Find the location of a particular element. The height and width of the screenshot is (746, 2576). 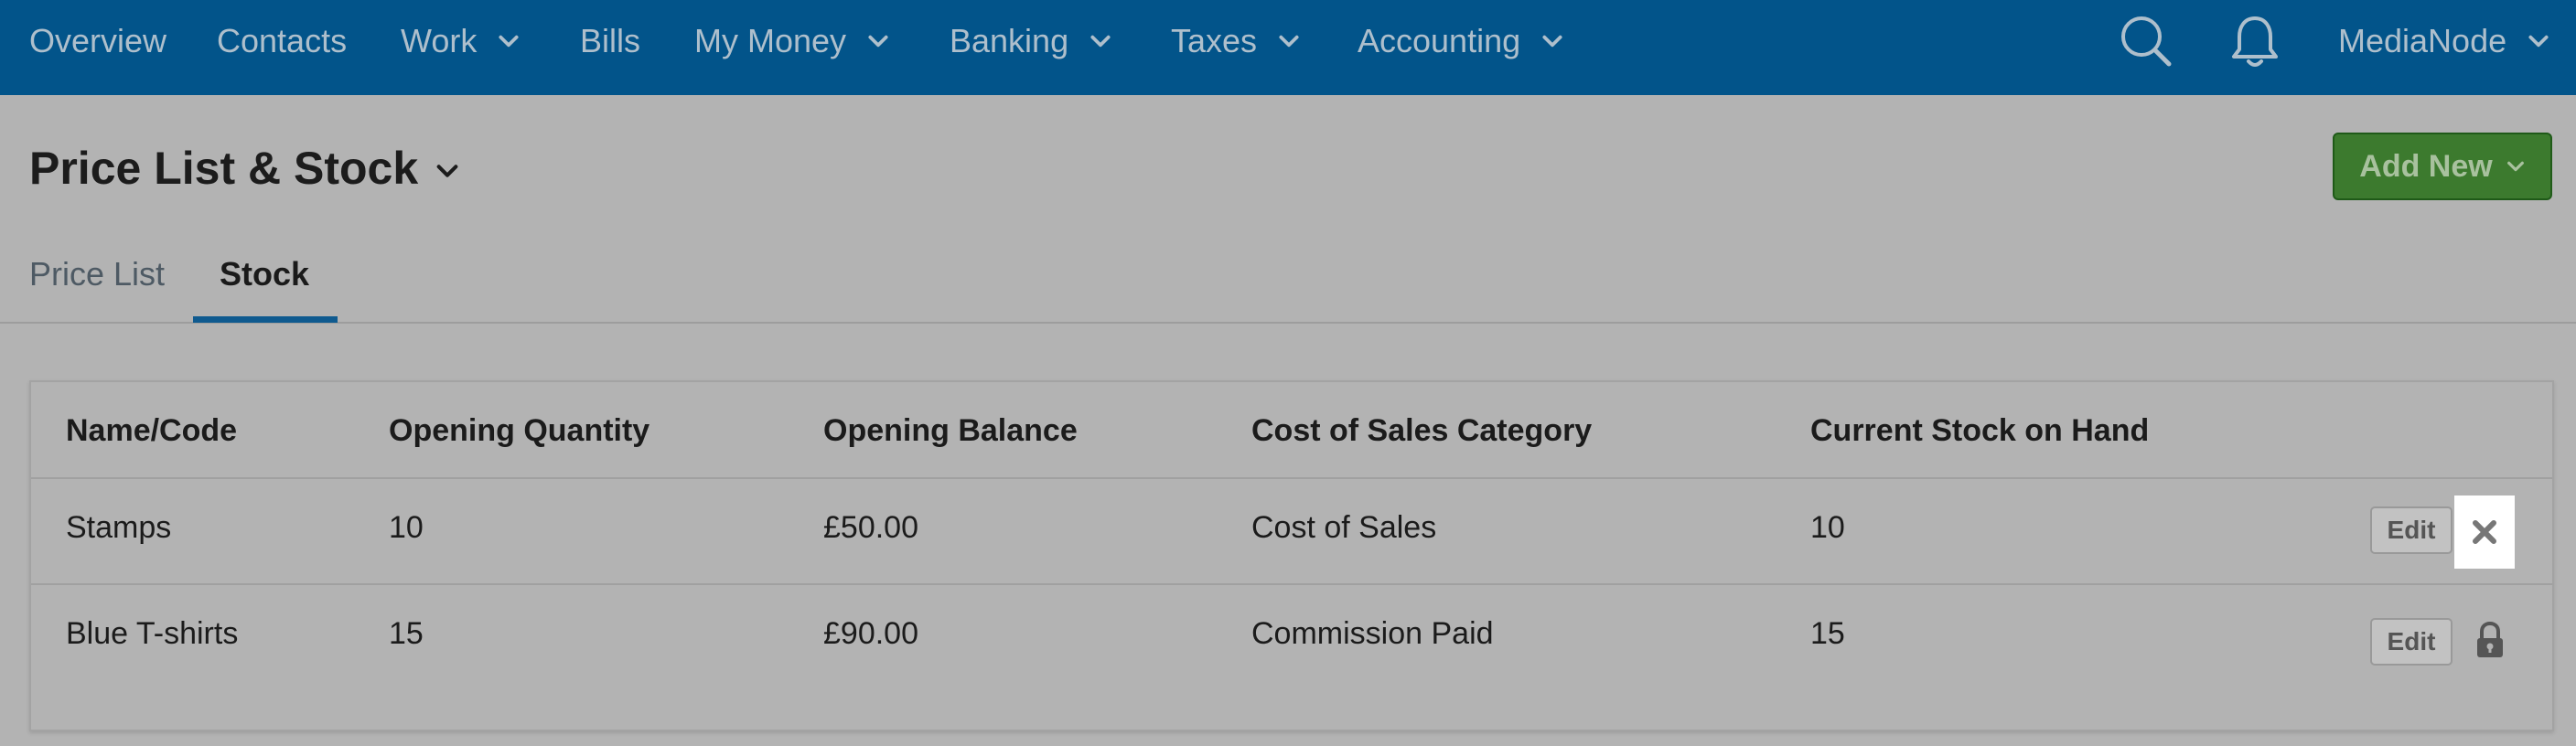

bell-icon is located at coordinates (2255, 41).